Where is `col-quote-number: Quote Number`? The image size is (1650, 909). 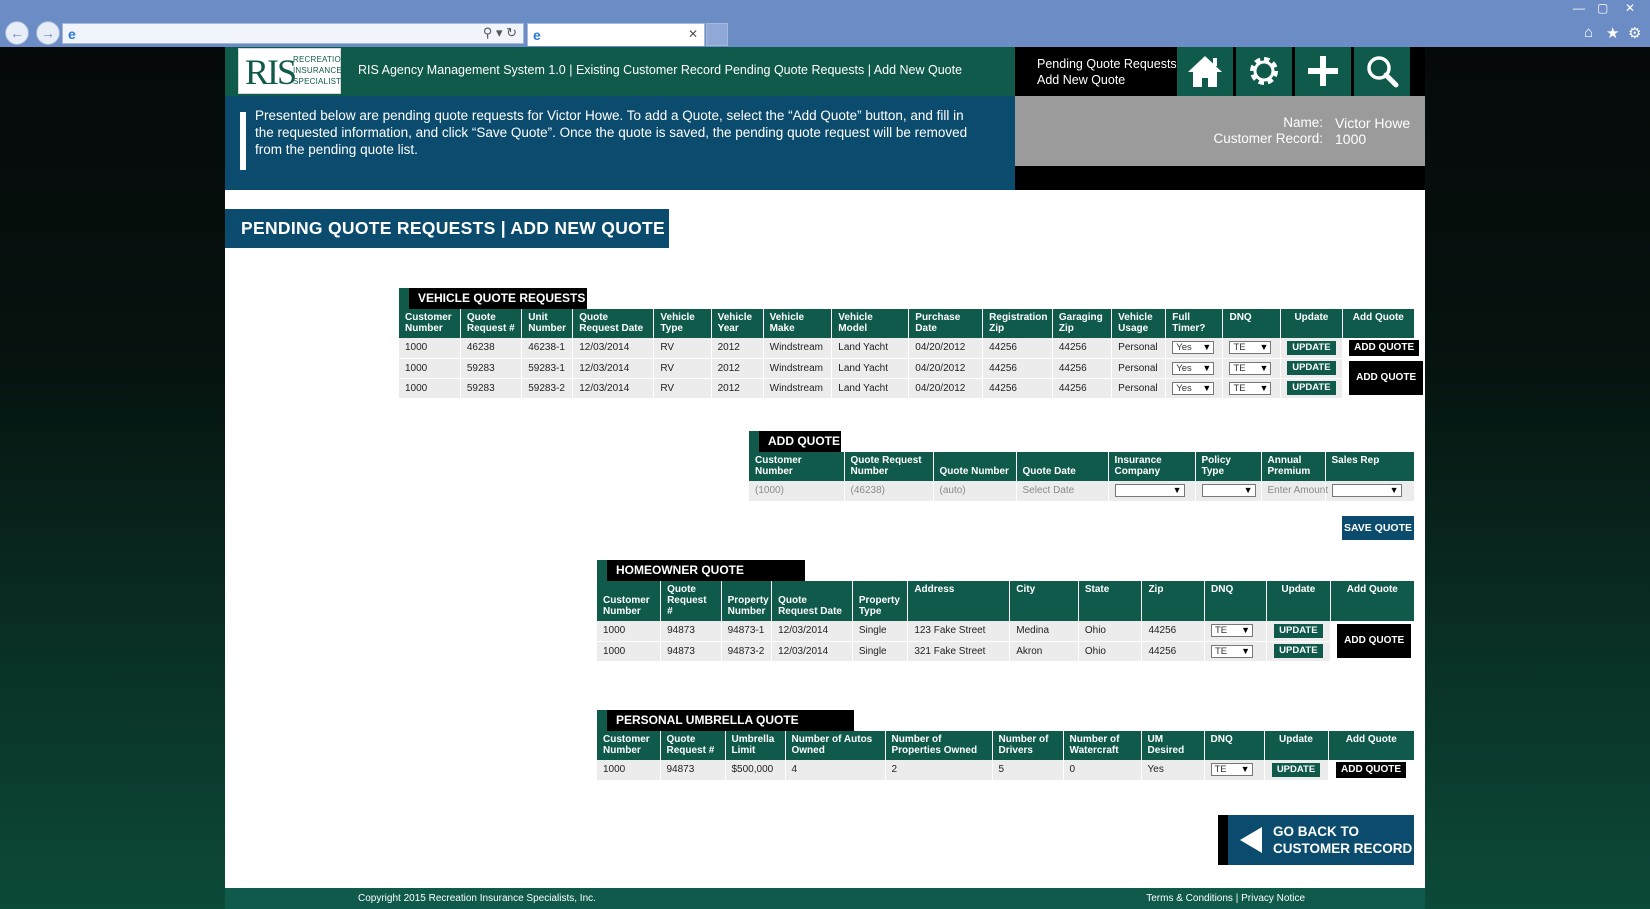 col-quote-number: Quote Number is located at coordinates (975, 466).